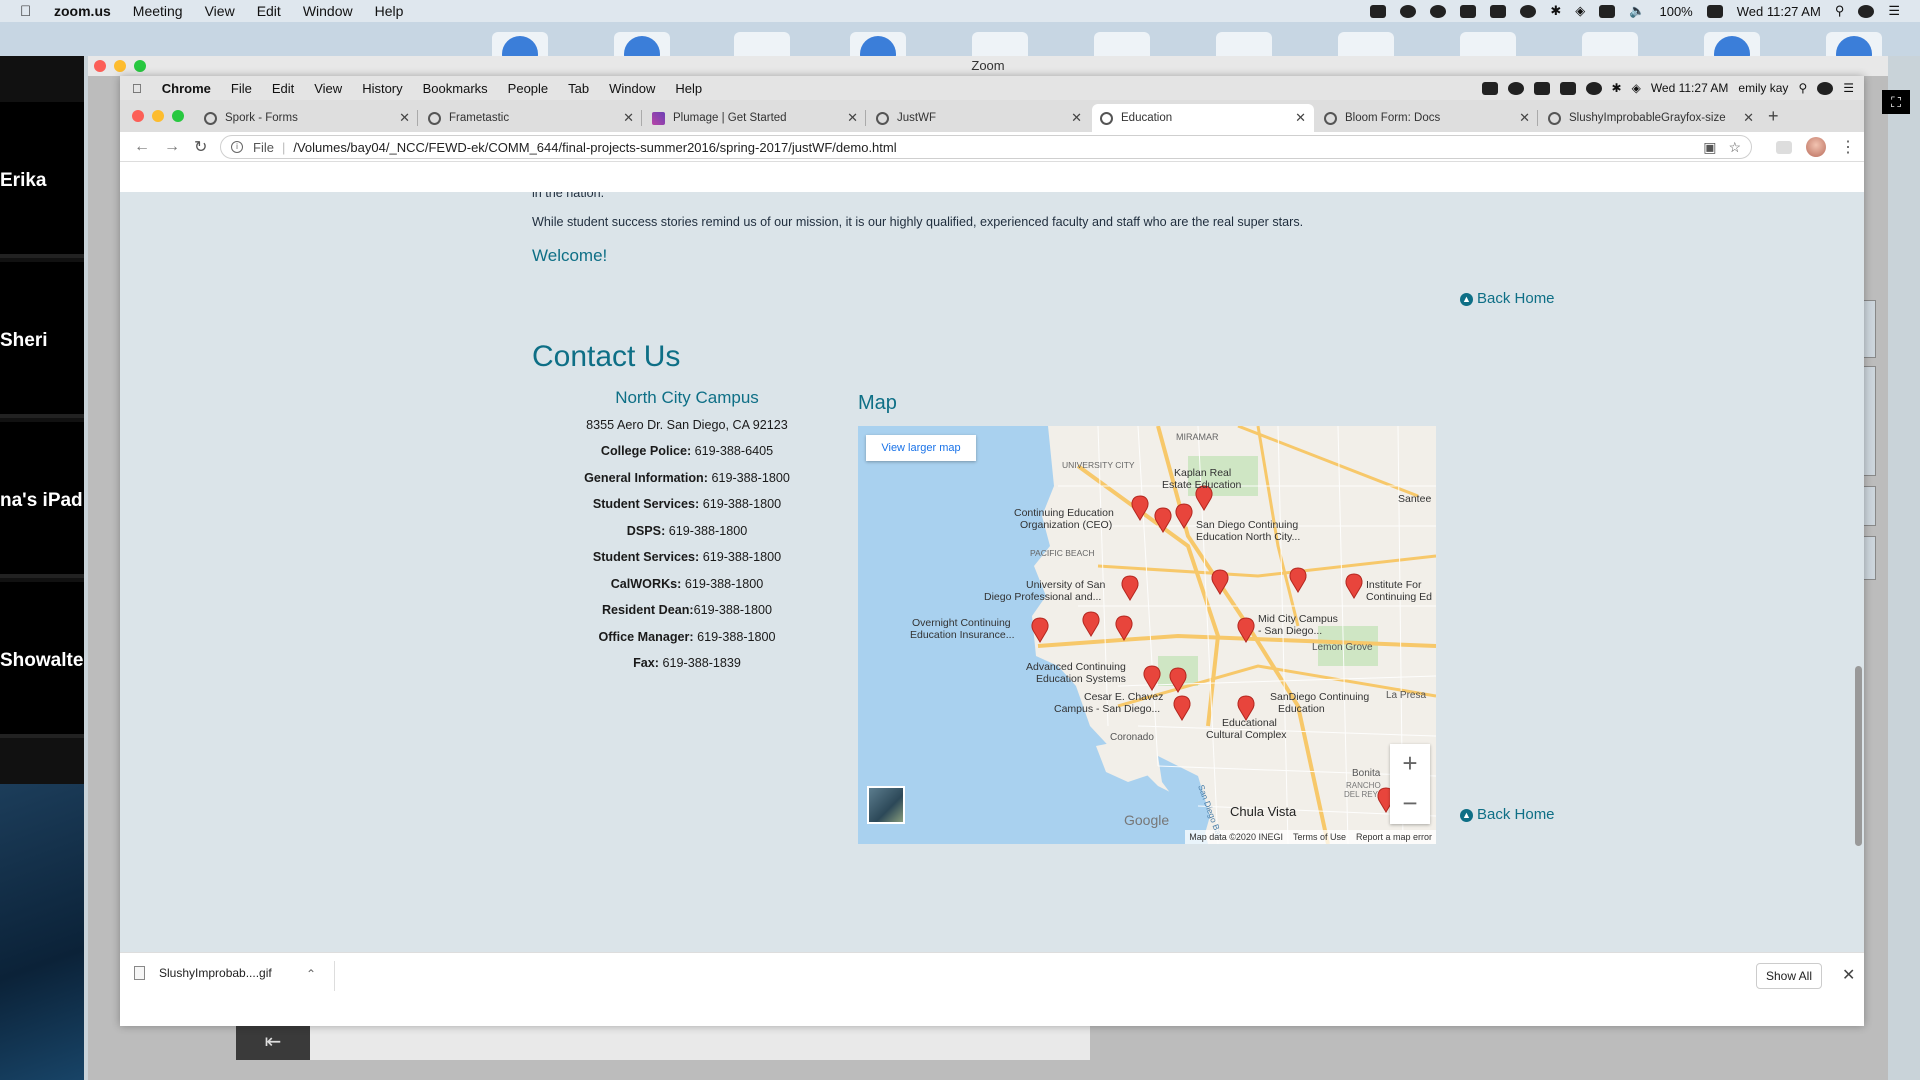 The image size is (1920, 1080). I want to click on chrome-clock: Wed 11:27 AM, so click(1690, 88).